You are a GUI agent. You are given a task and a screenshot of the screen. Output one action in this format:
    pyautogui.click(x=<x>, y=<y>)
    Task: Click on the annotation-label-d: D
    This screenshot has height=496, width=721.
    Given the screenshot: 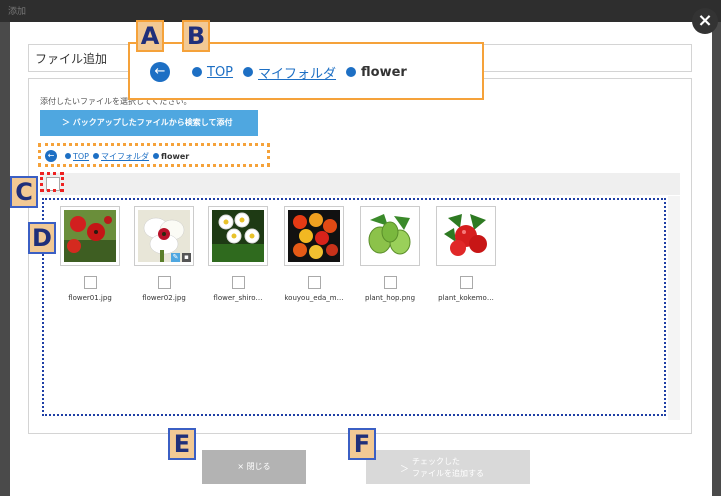 What is the action you would take?
    pyautogui.click(x=42, y=238)
    